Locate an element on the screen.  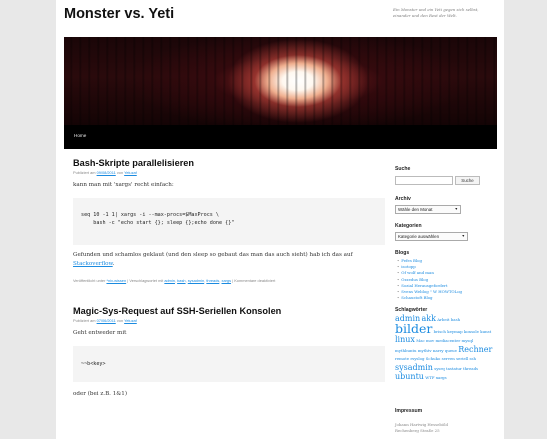
blogroll-link: isotopp is located at coordinates (408, 266).